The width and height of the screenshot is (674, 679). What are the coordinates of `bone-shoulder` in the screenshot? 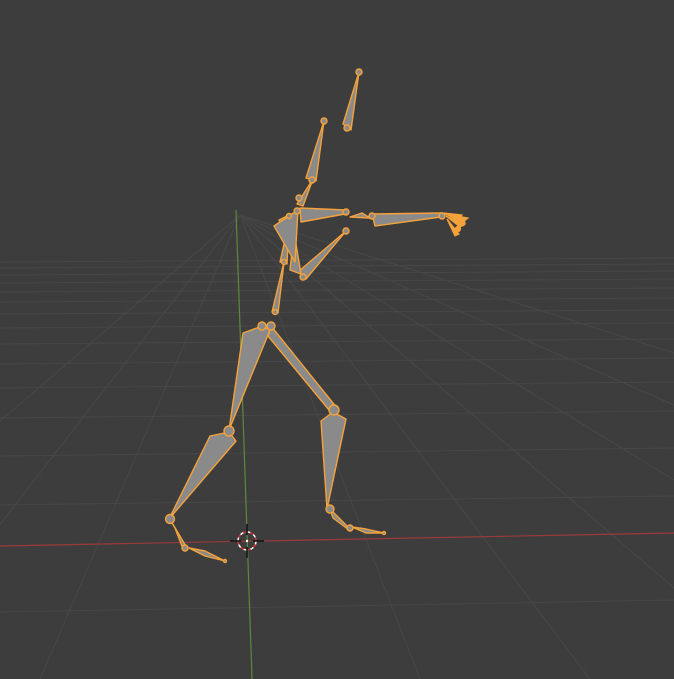 It's located at (323, 215).